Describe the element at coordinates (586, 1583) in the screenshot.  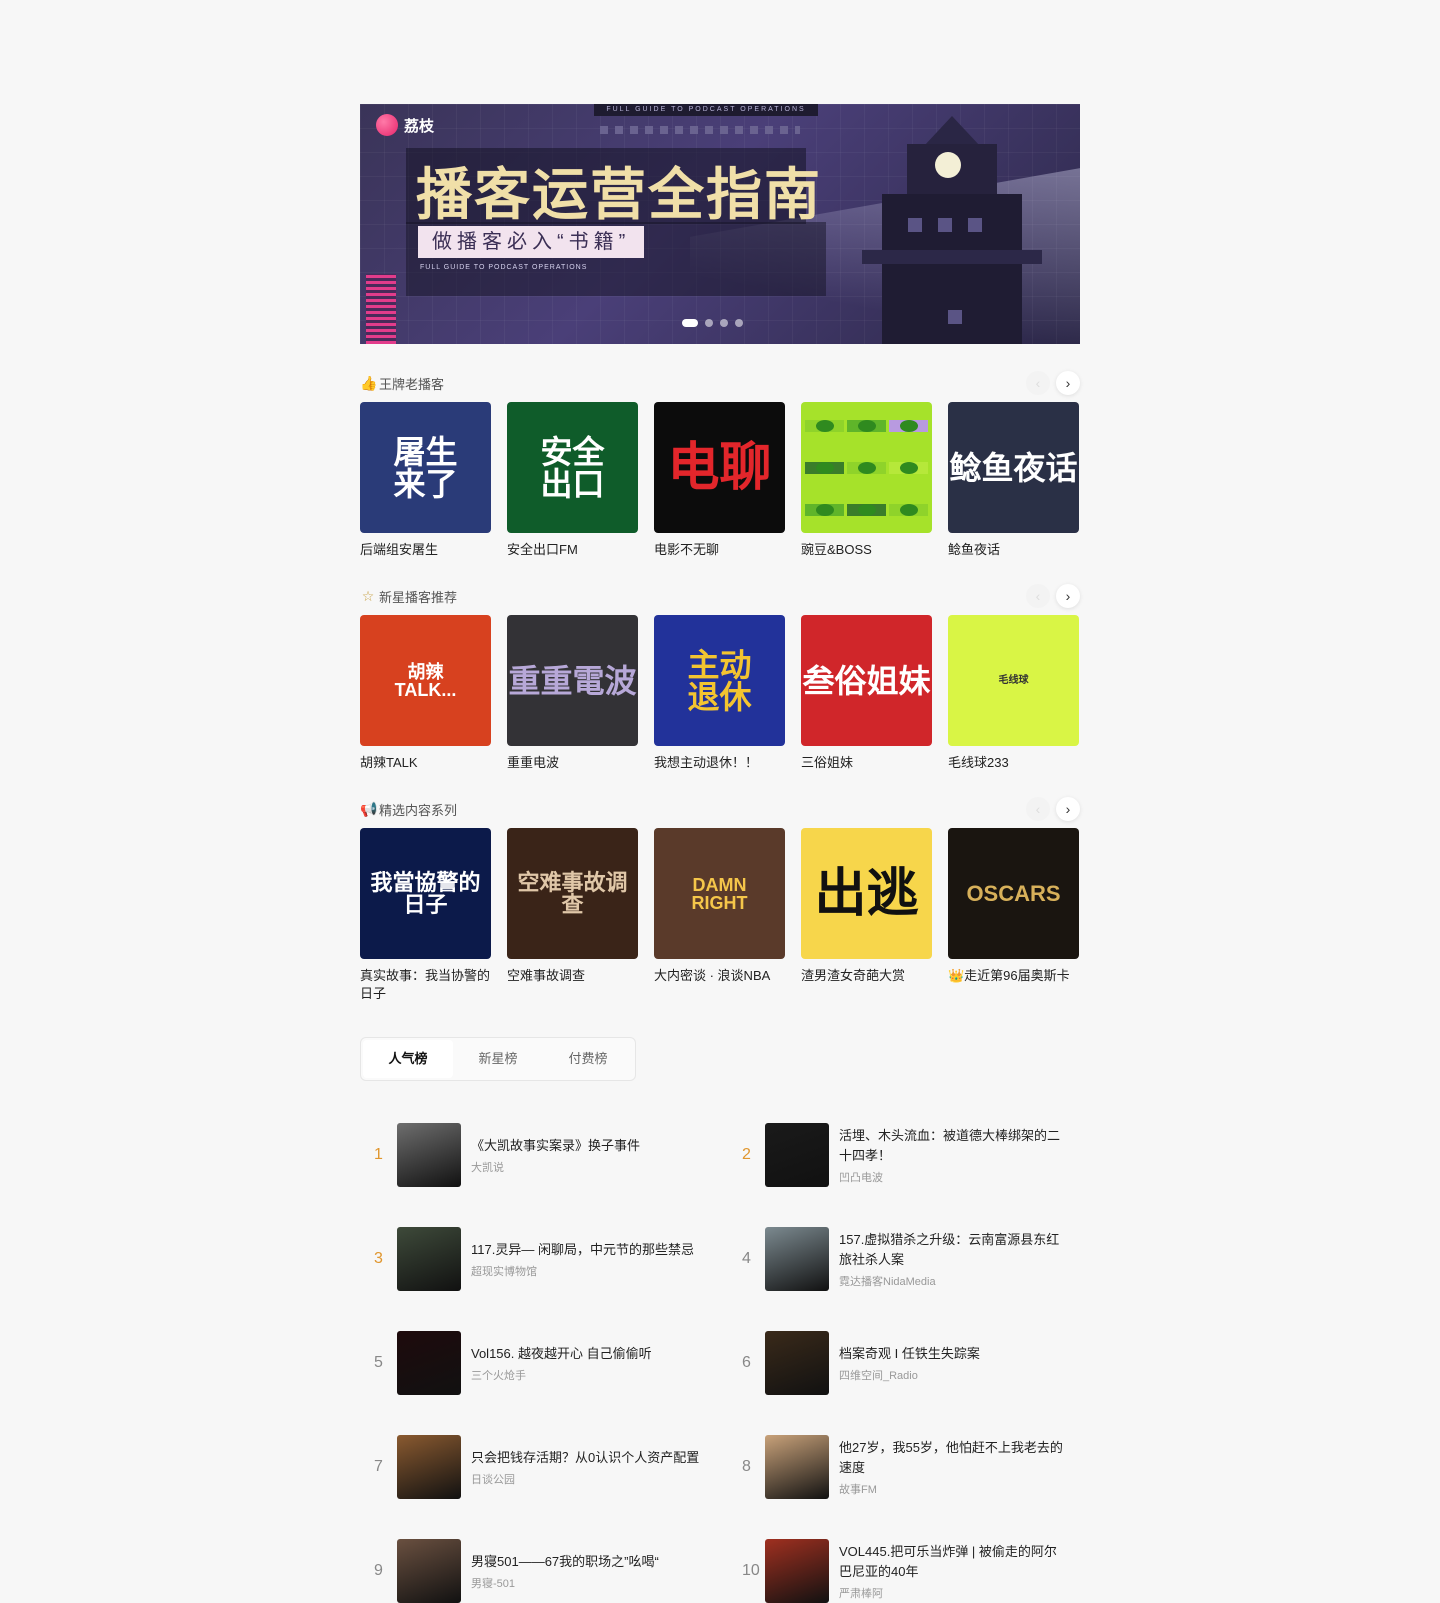
I see `episode-author: 男寝-501` at that location.